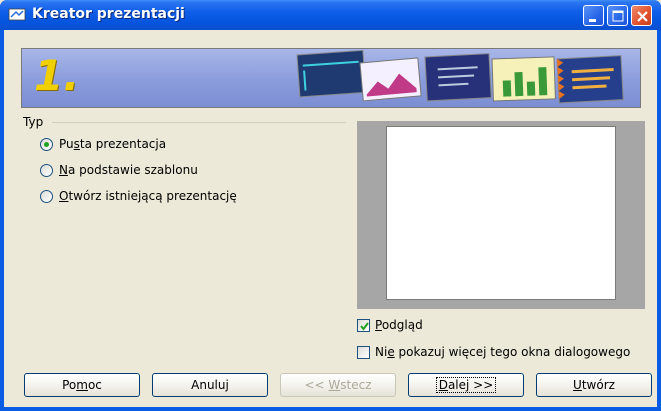  I want to click on dont-show-again-checkbox: Nie pokazuj więcej tego okna dialogowego, so click(493, 352).